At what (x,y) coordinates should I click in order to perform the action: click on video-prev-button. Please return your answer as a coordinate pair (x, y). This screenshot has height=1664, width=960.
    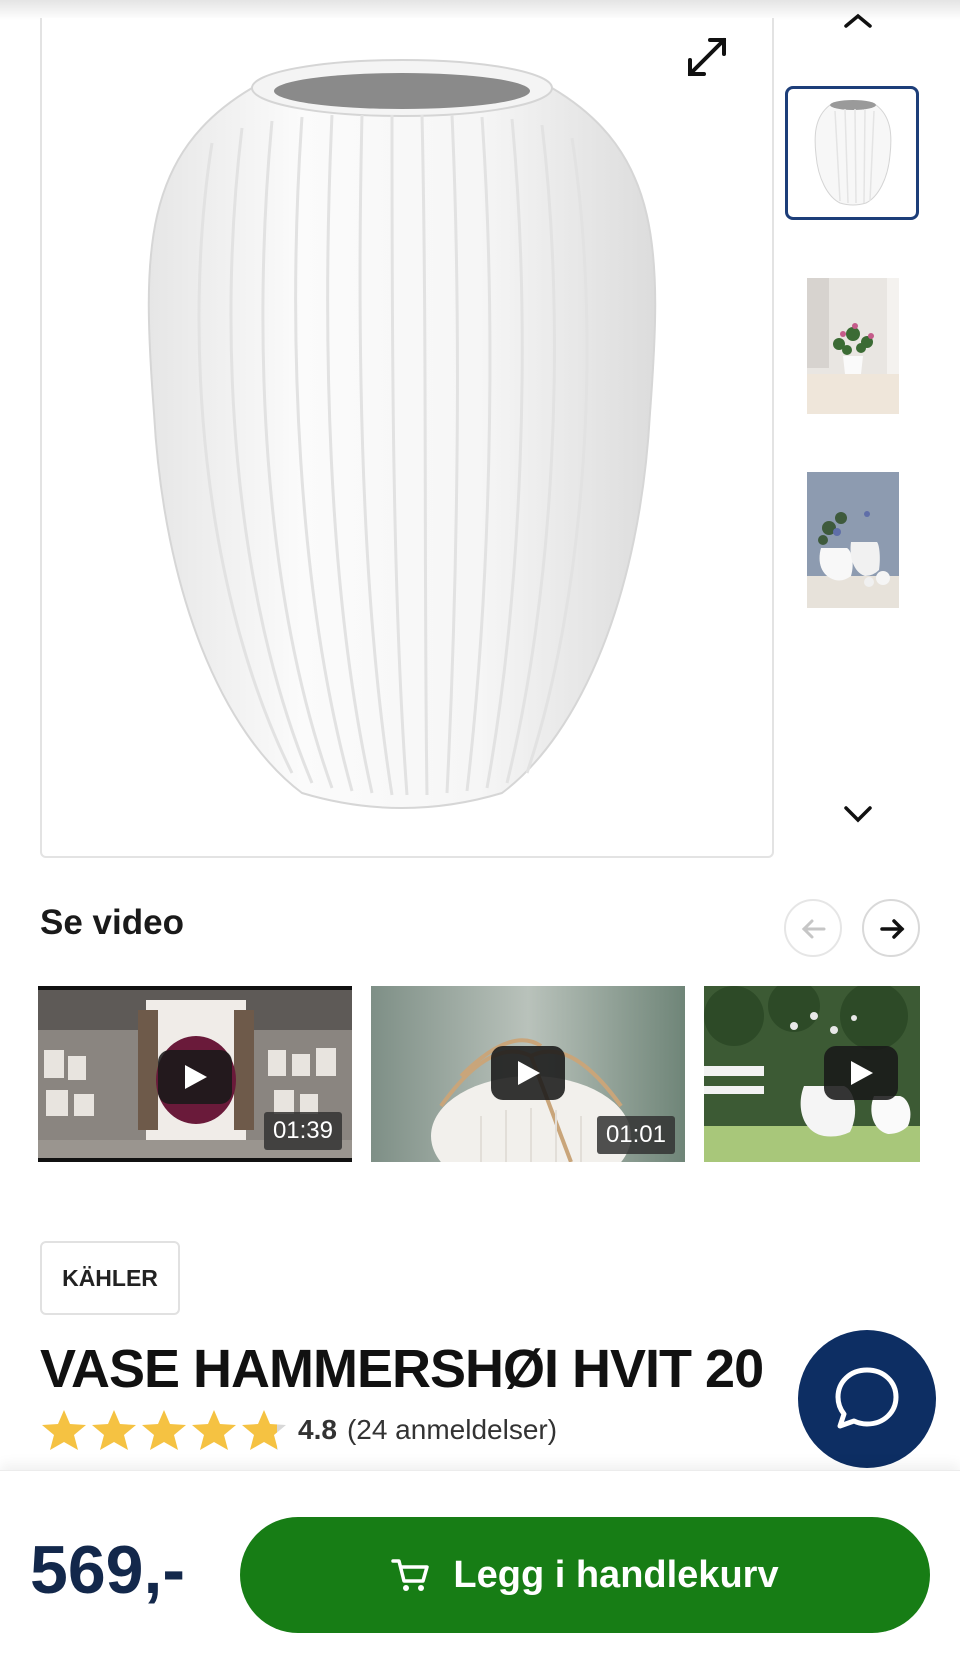
    Looking at the image, I should click on (813, 928).